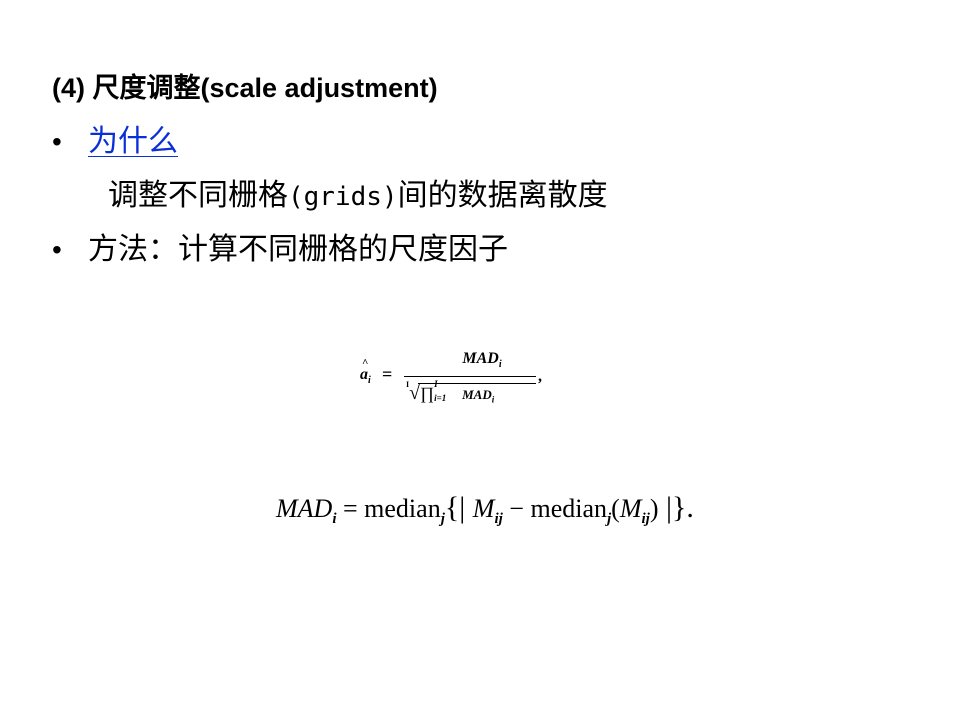 This screenshot has height=720, width=960. Describe the element at coordinates (436, 384) in the screenshot. I see `formula1-product-upper: I` at that location.